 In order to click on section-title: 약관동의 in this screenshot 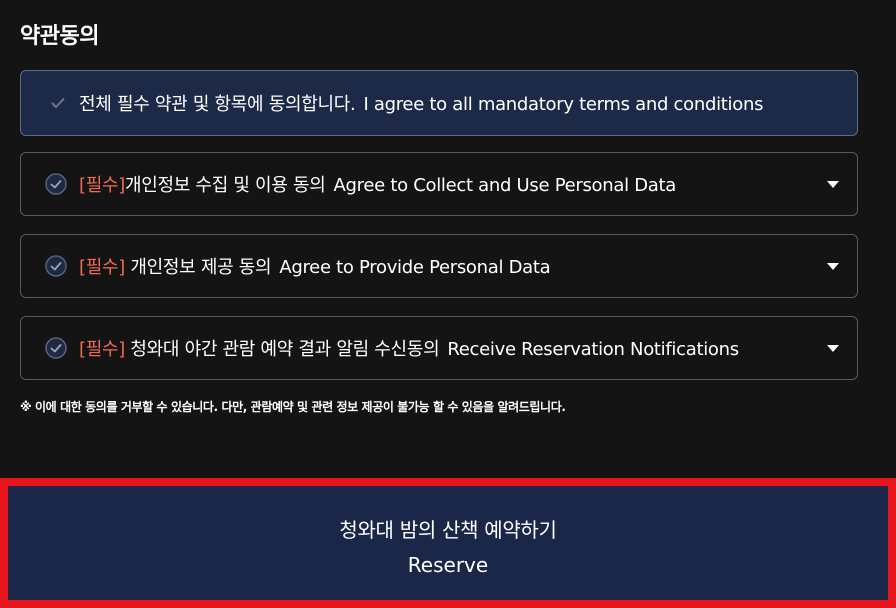, I will do `click(59, 36)`.